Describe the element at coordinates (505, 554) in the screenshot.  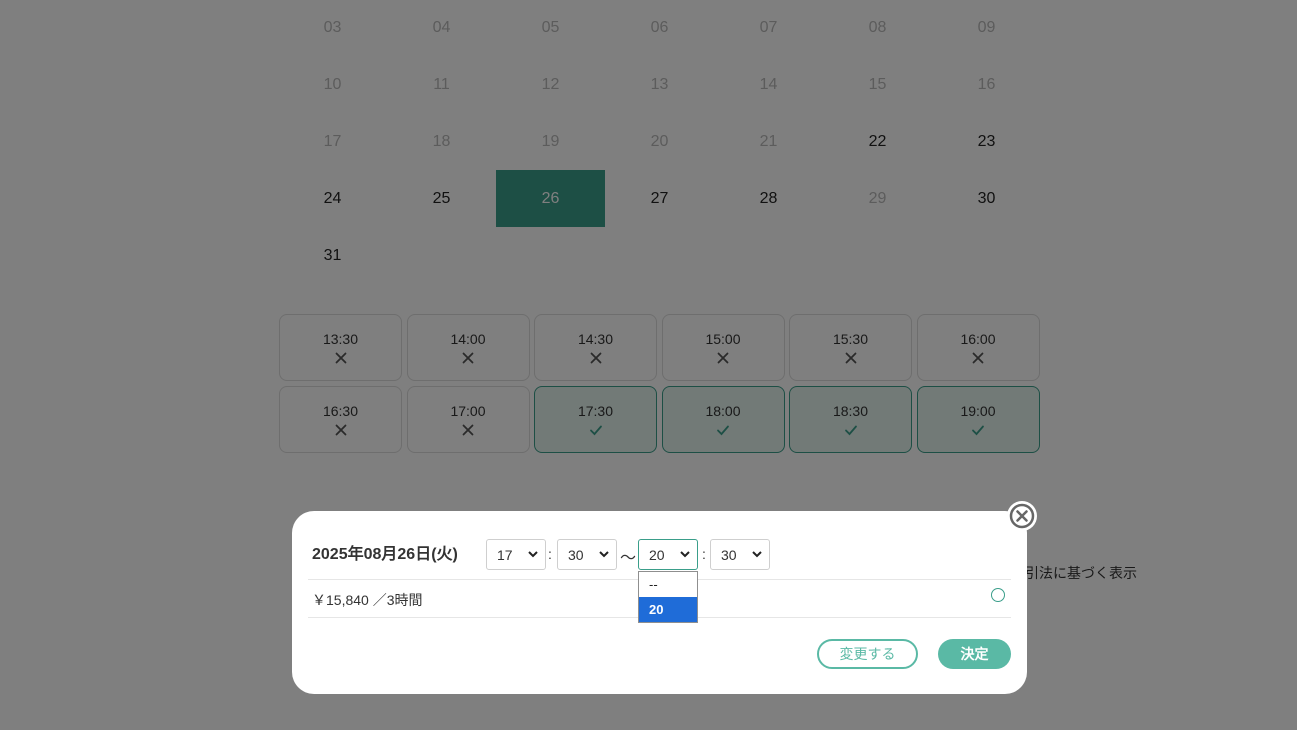
I see `start-hour-value: 17` at that location.